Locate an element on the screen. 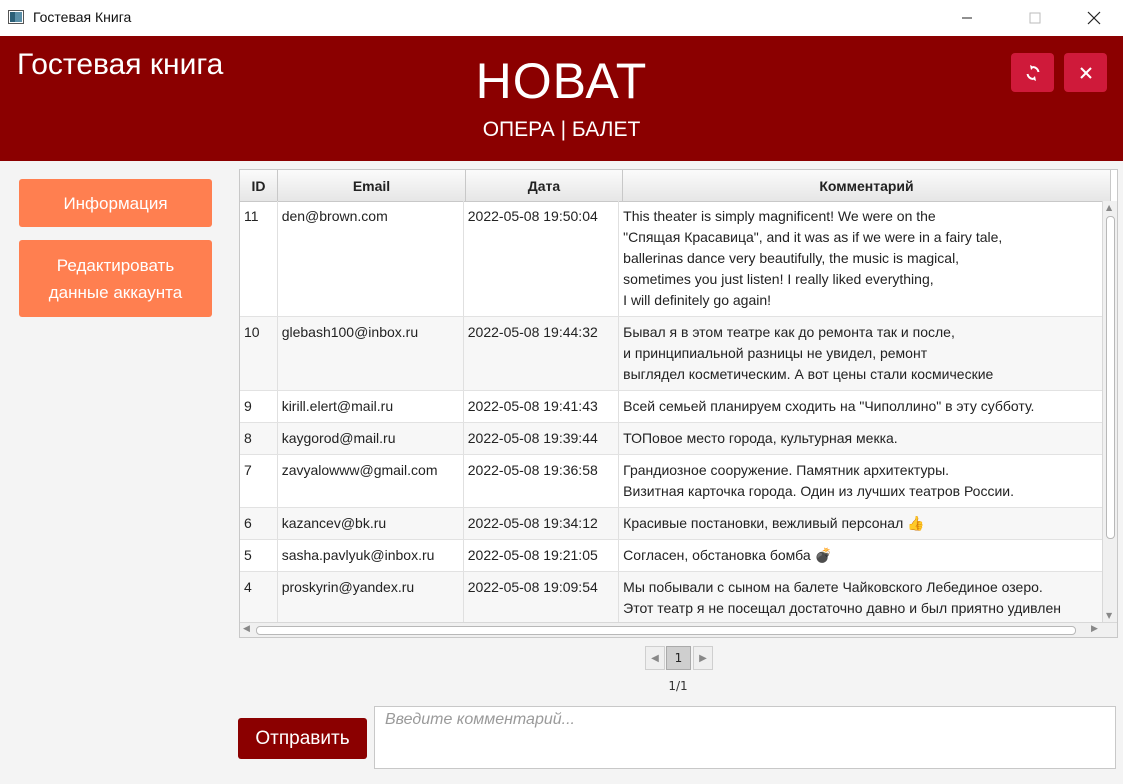 The width and height of the screenshot is (1123, 784). column-header-comment: Комментарий is located at coordinates (867, 185).